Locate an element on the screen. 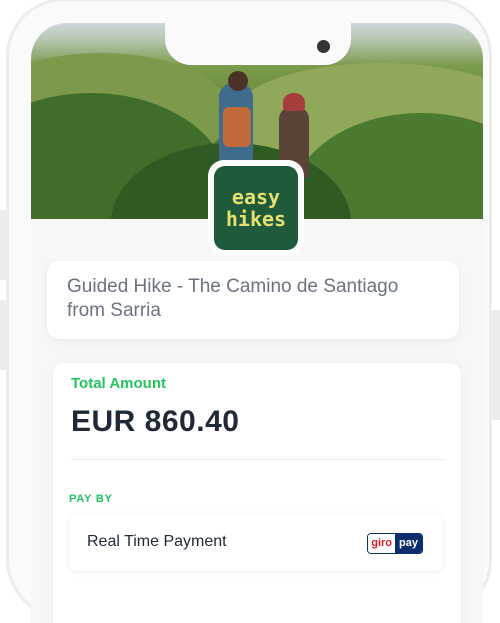 This screenshot has width=500, height=623. payment-method-option: Real Time Payment giro pay is located at coordinates (256, 543).